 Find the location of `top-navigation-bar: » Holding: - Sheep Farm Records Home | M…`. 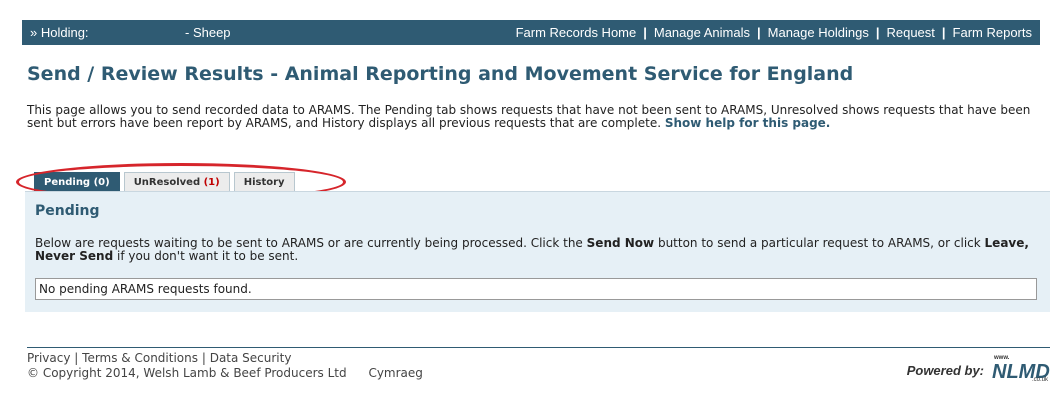

top-navigation-bar: » Holding: - Sheep Farm Records Home | M… is located at coordinates (531, 32).